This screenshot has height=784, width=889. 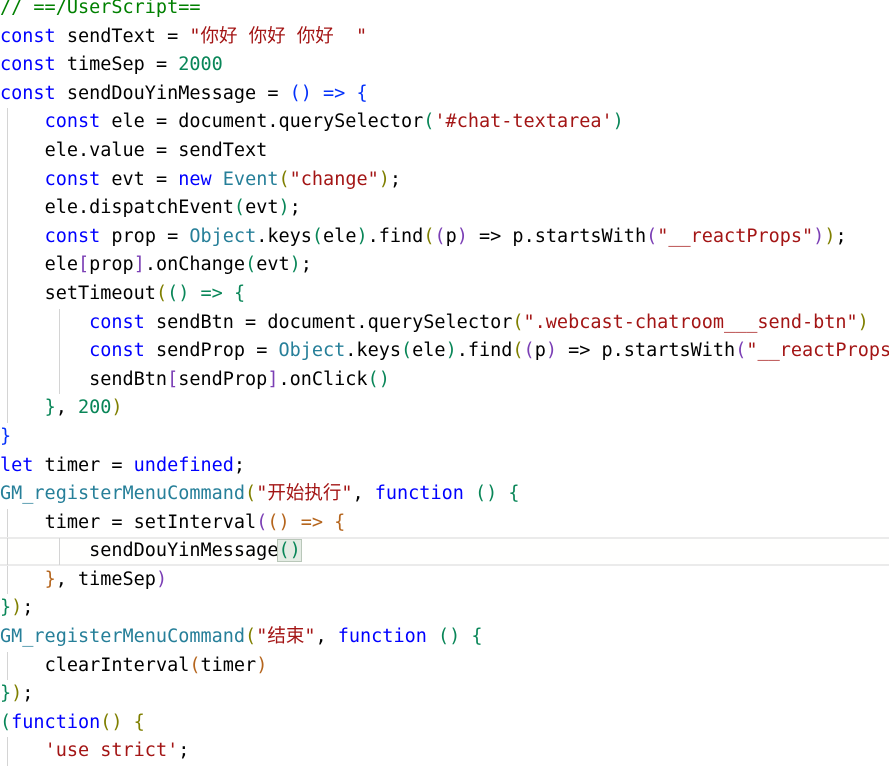 I want to click on string-send-text: "你好 你好 你好 ", so click(x=278, y=36).